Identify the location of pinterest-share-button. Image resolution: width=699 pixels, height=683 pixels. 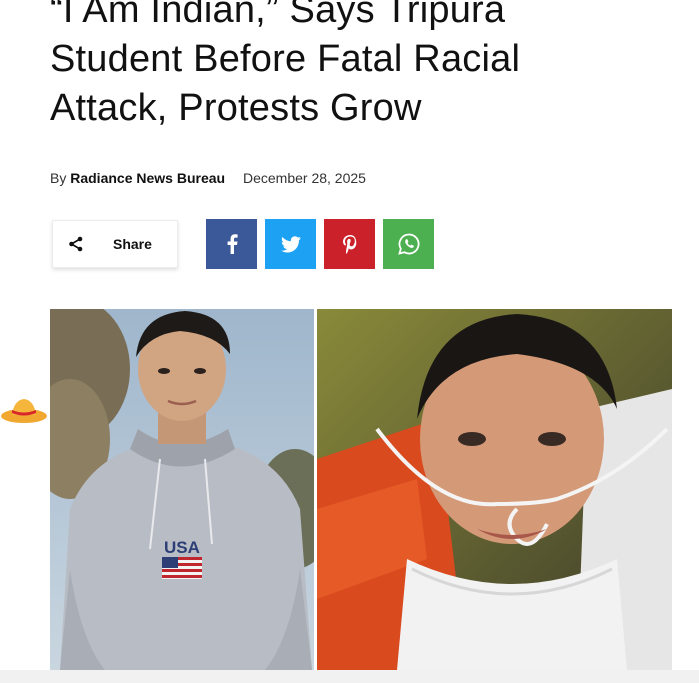
(349, 244).